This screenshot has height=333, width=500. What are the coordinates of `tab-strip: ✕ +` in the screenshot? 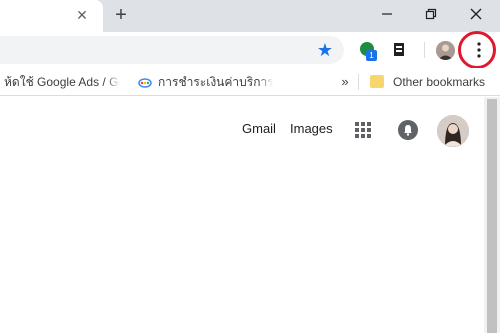 It's located at (250, 16).